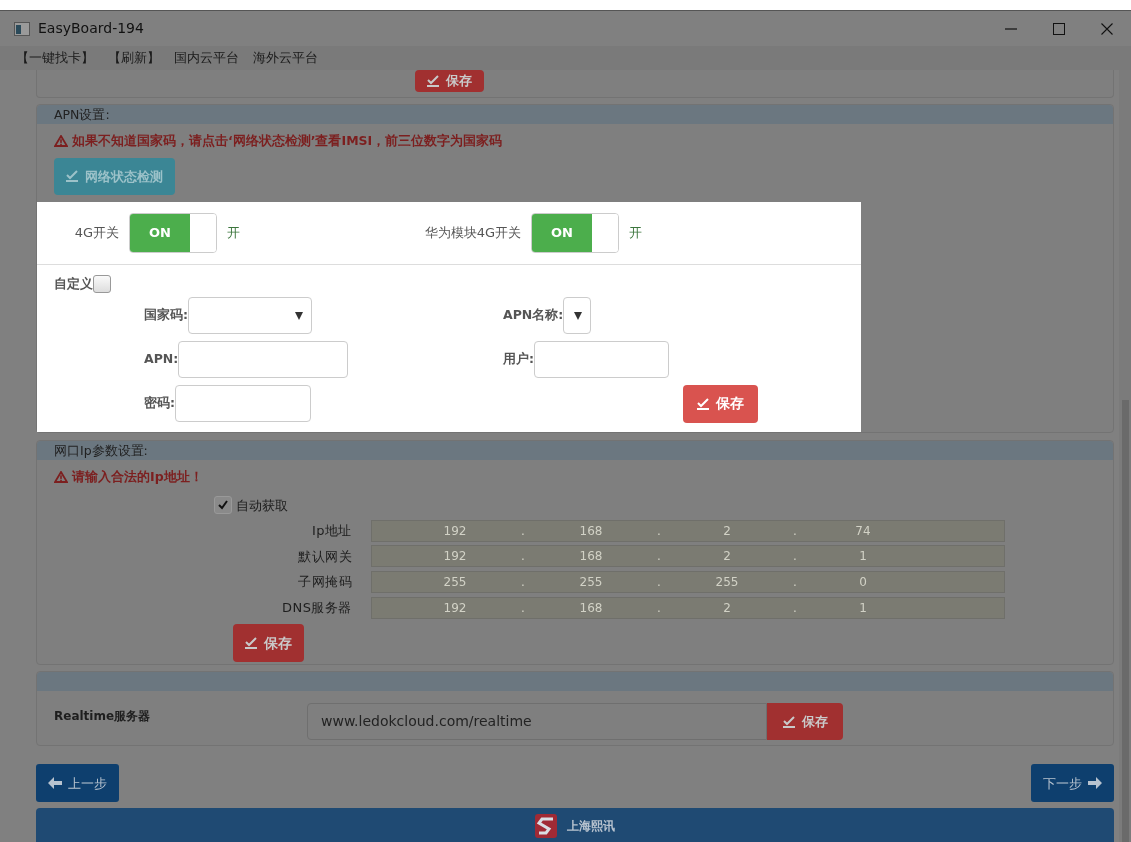  What do you see at coordinates (1072, 783) in the screenshot?
I see `next-button: 下一步` at bounding box center [1072, 783].